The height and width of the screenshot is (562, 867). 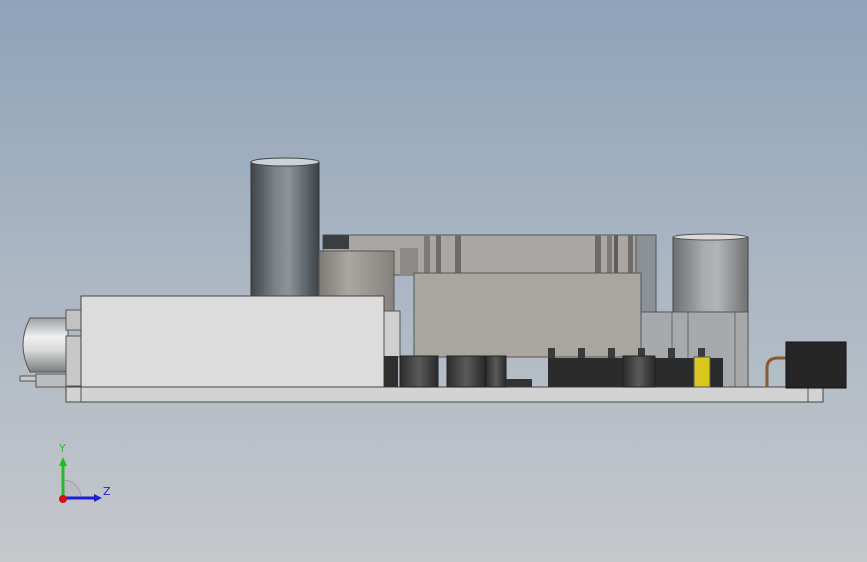 What do you see at coordinates (527, 315) in the screenshot?
I see `relay-block` at bounding box center [527, 315].